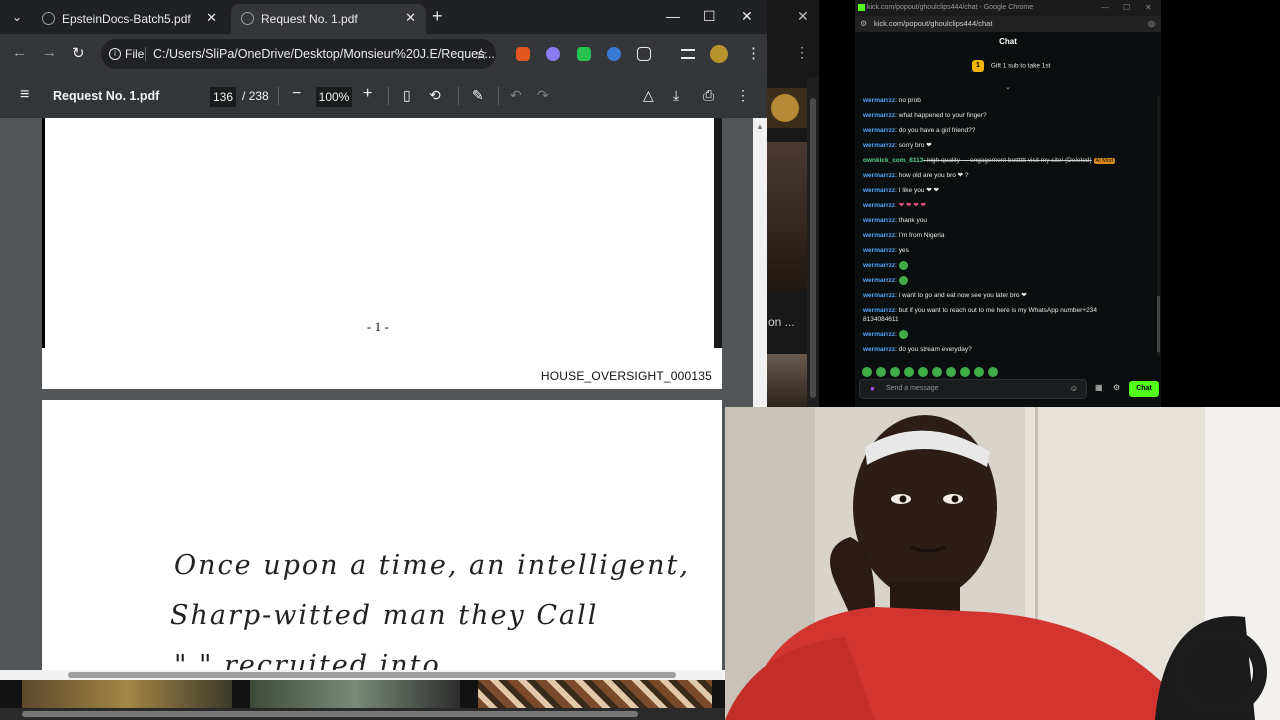 The width and height of the screenshot is (1280, 720). Describe the element at coordinates (719, 54) in the screenshot. I see `profile-avatar` at that location.